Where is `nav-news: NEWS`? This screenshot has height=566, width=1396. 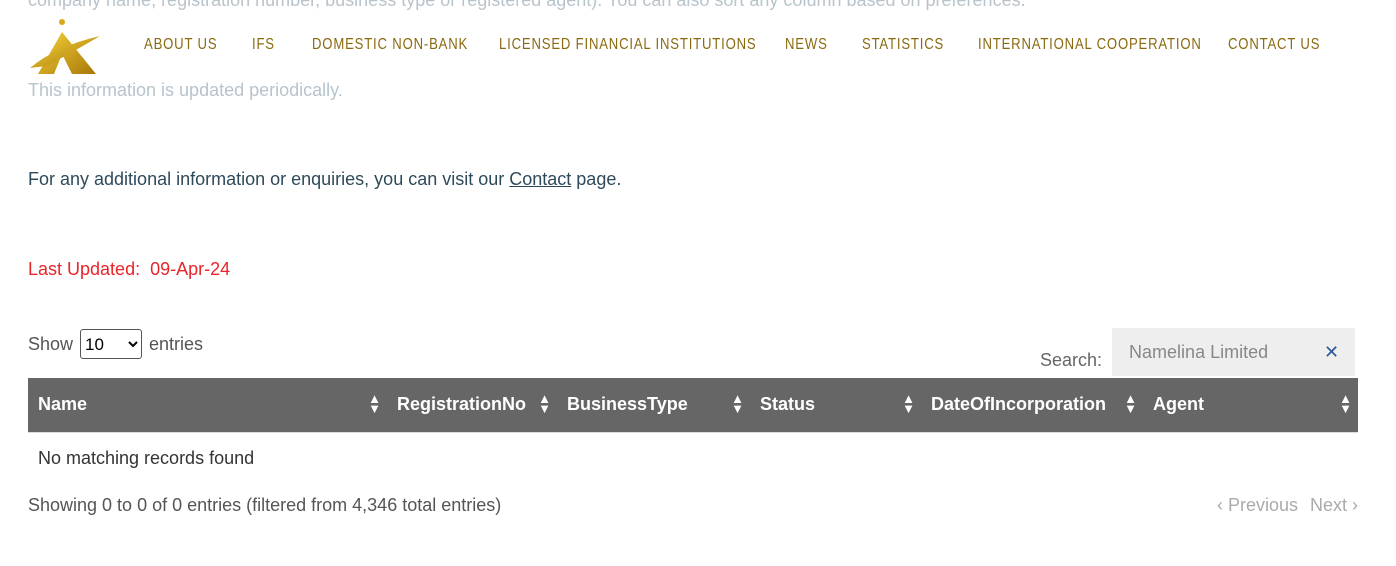
nav-news: NEWS is located at coordinates (806, 45).